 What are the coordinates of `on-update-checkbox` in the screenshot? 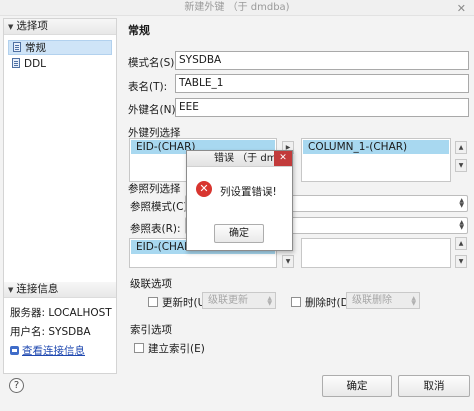 It's located at (153, 302).